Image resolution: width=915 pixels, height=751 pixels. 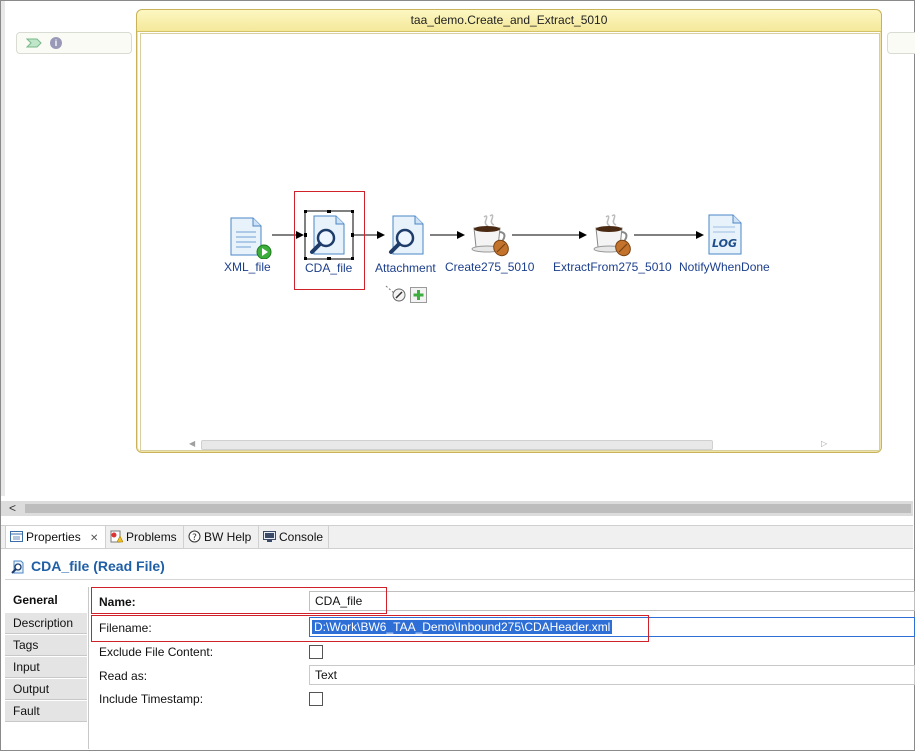 I want to click on activity-label: Create275_5010, so click(x=490, y=267).